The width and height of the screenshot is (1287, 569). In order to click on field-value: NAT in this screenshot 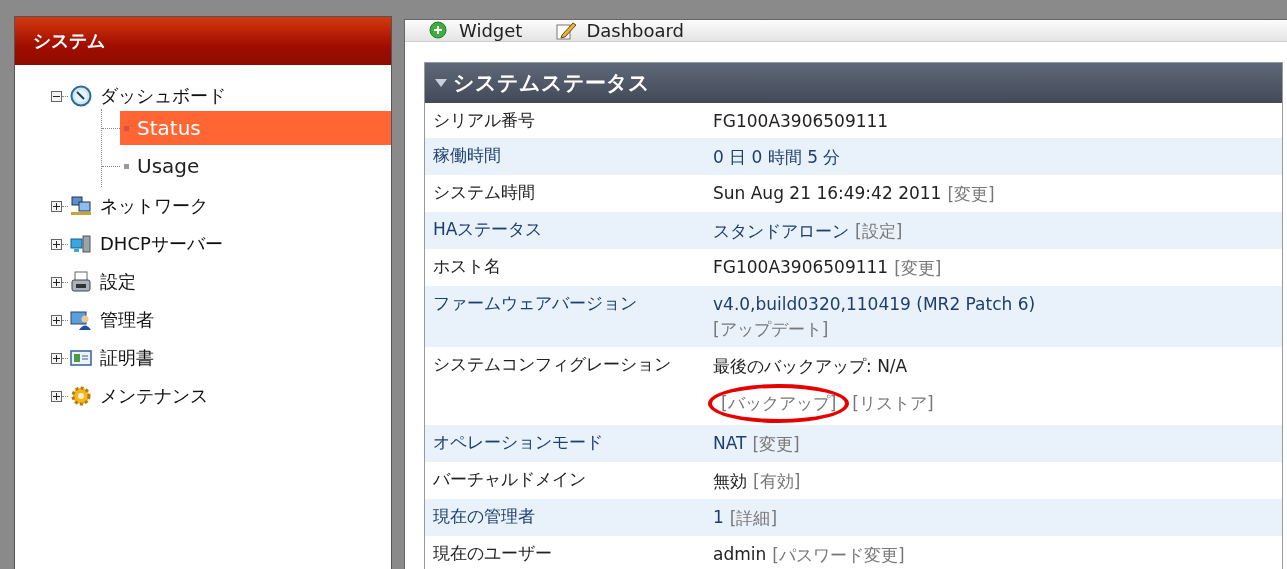, I will do `click(730, 444)`.